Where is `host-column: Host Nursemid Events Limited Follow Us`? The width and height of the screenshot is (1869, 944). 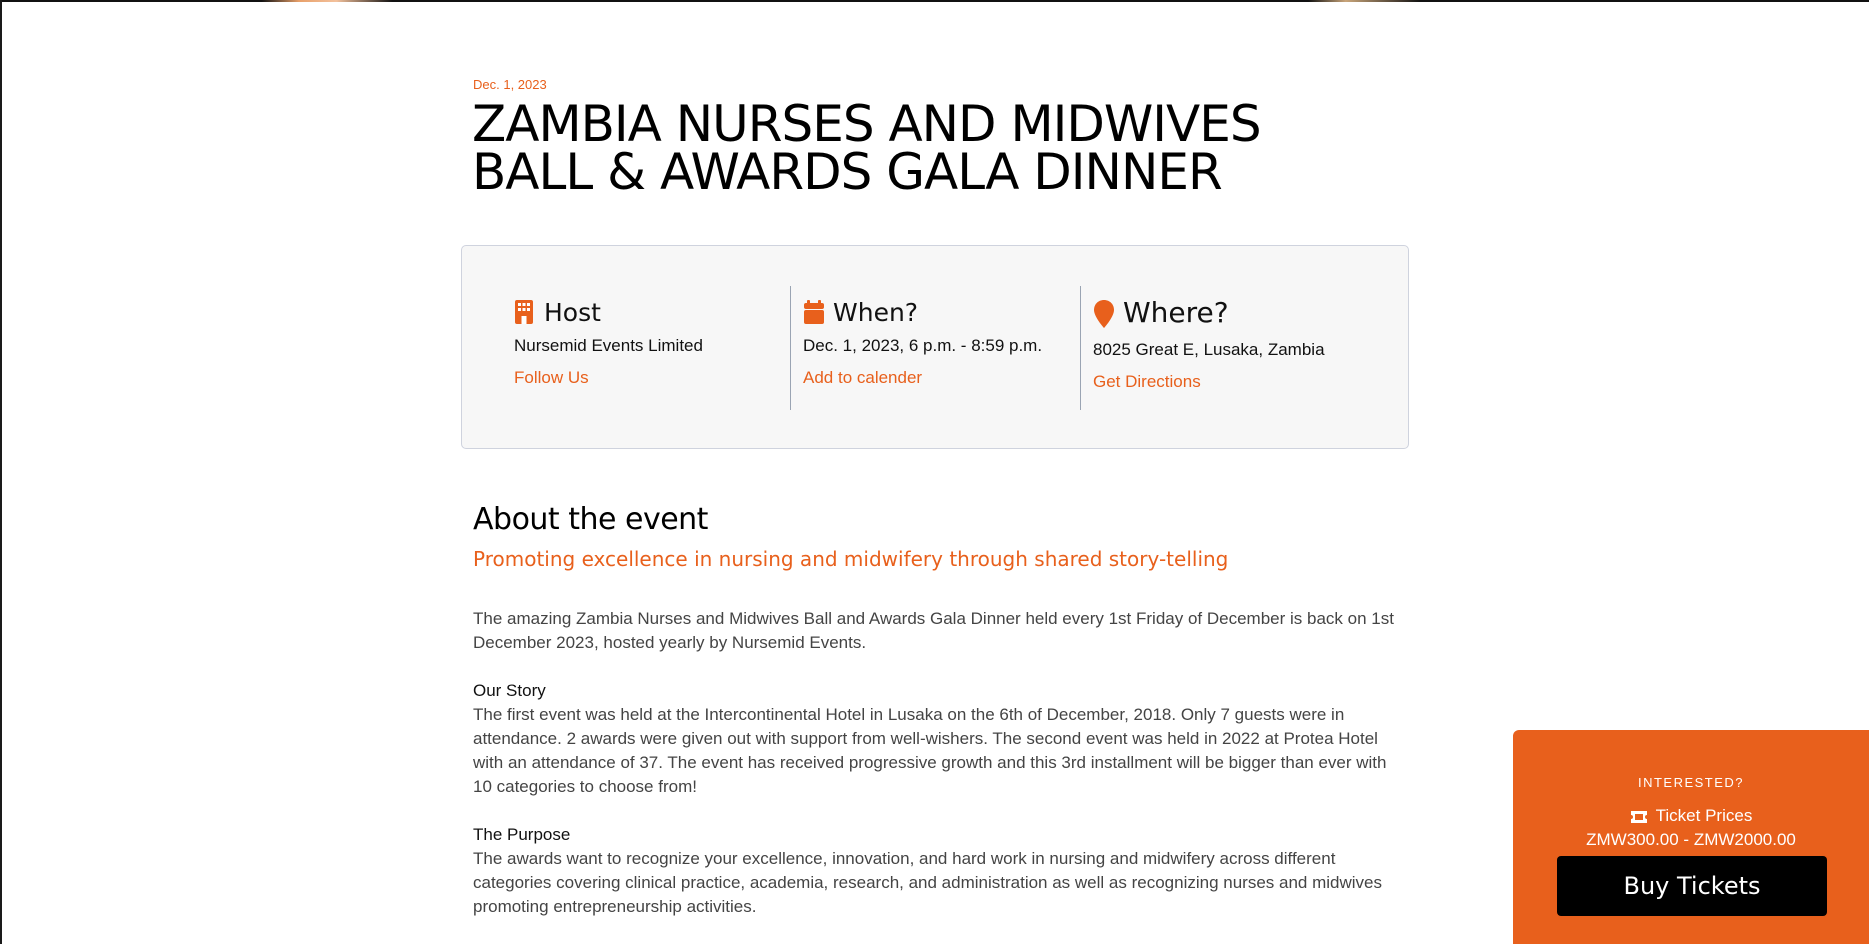 host-column: Host Nursemid Events Limited Follow Us is located at coordinates (639, 348).